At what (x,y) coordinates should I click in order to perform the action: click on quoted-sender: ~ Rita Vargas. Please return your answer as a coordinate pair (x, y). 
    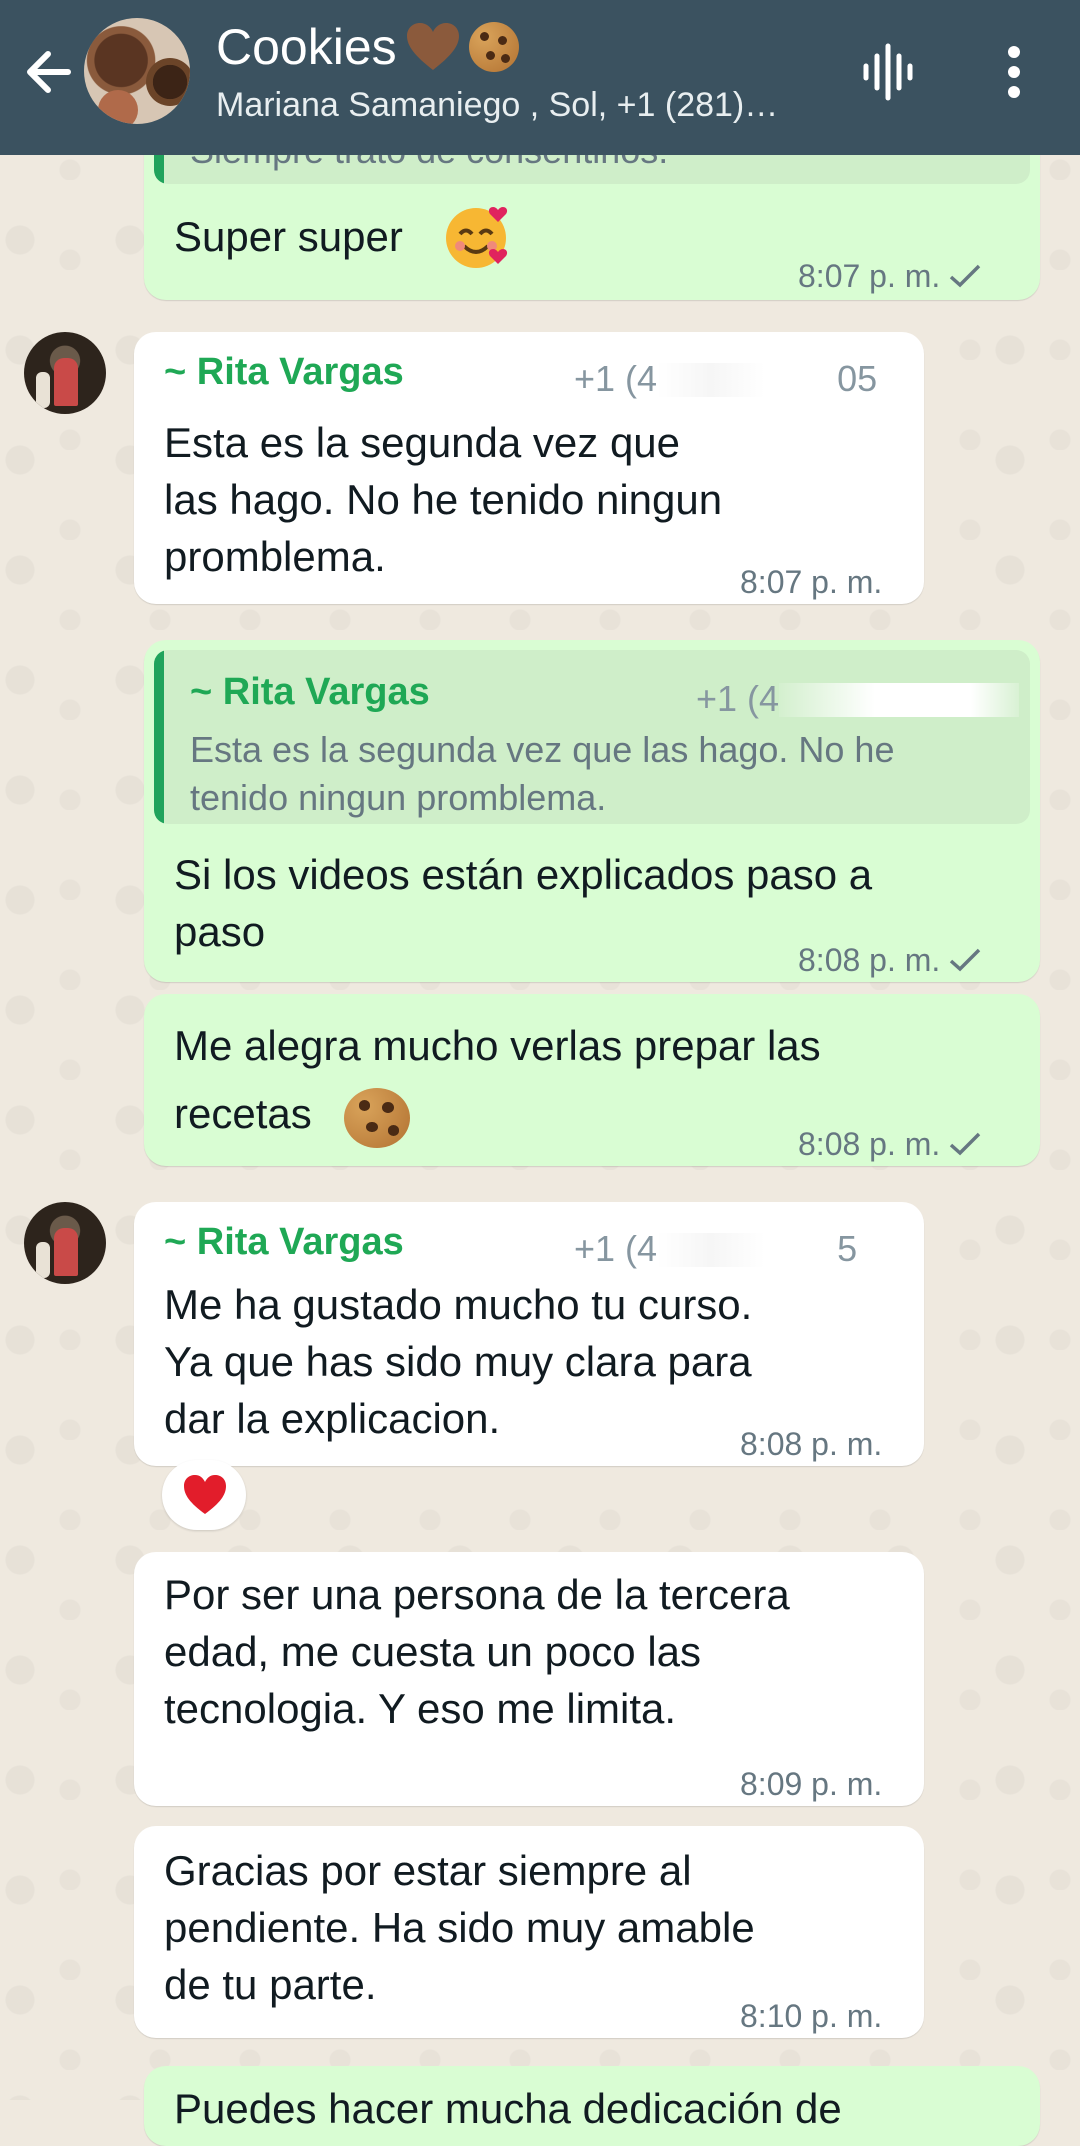
    Looking at the image, I should click on (310, 692).